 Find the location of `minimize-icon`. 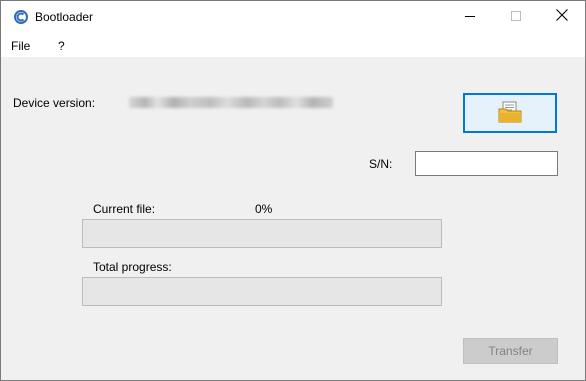

minimize-icon is located at coordinates (470, 17).